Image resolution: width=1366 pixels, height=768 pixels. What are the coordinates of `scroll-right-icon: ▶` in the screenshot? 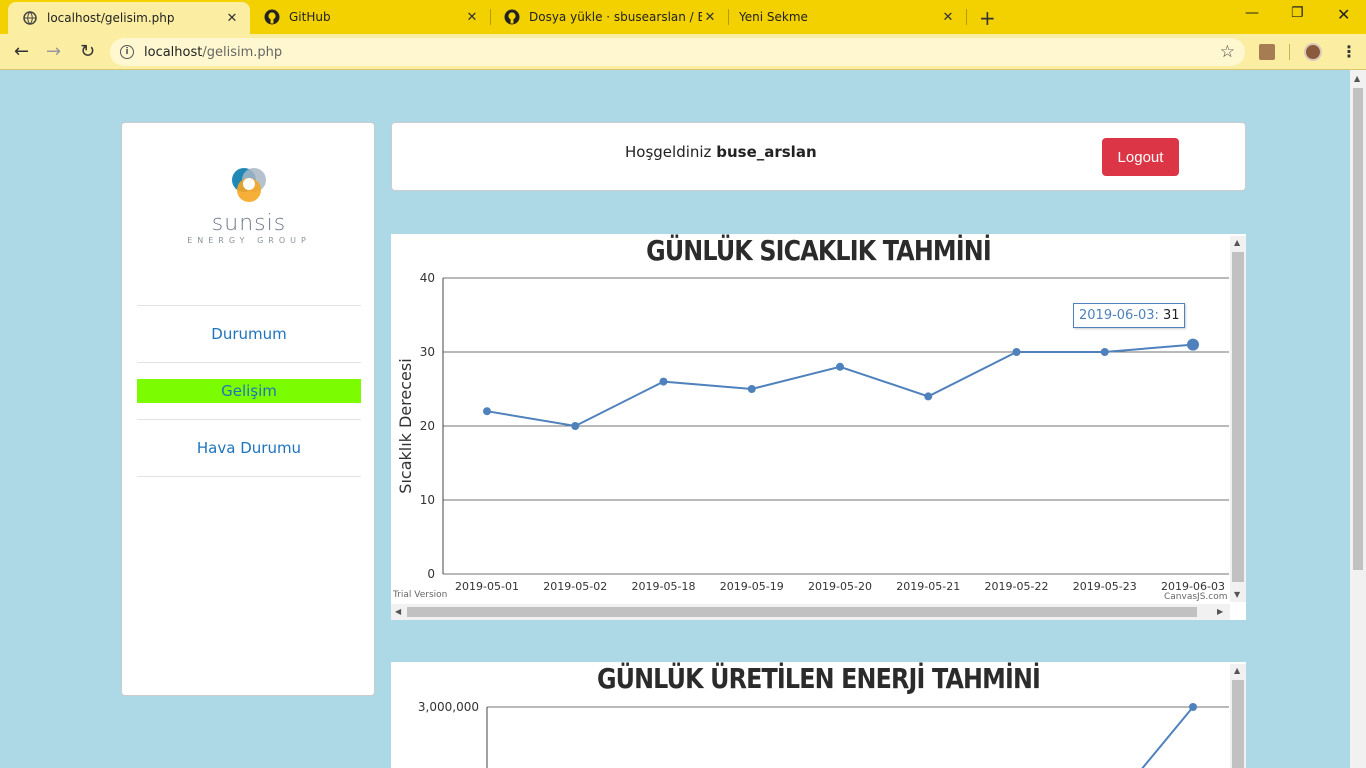 It's located at (1220, 611).